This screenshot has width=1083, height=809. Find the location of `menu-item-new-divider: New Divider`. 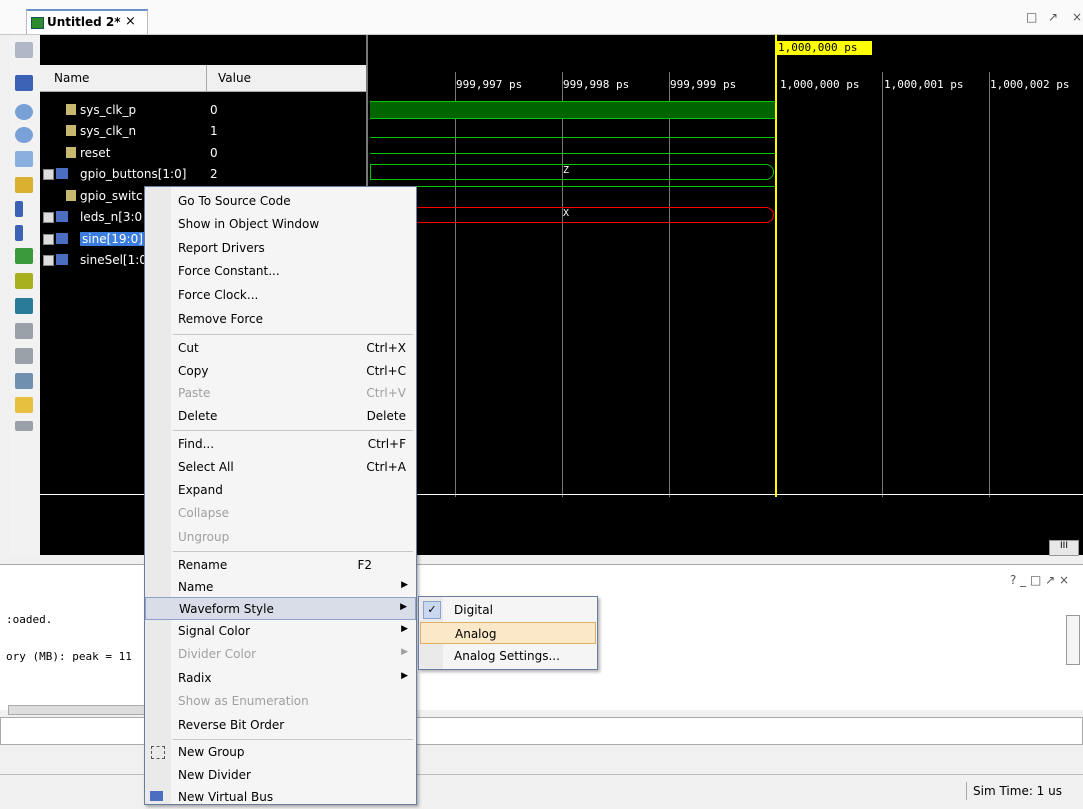

menu-item-new-divider: New Divider is located at coordinates (280, 775).